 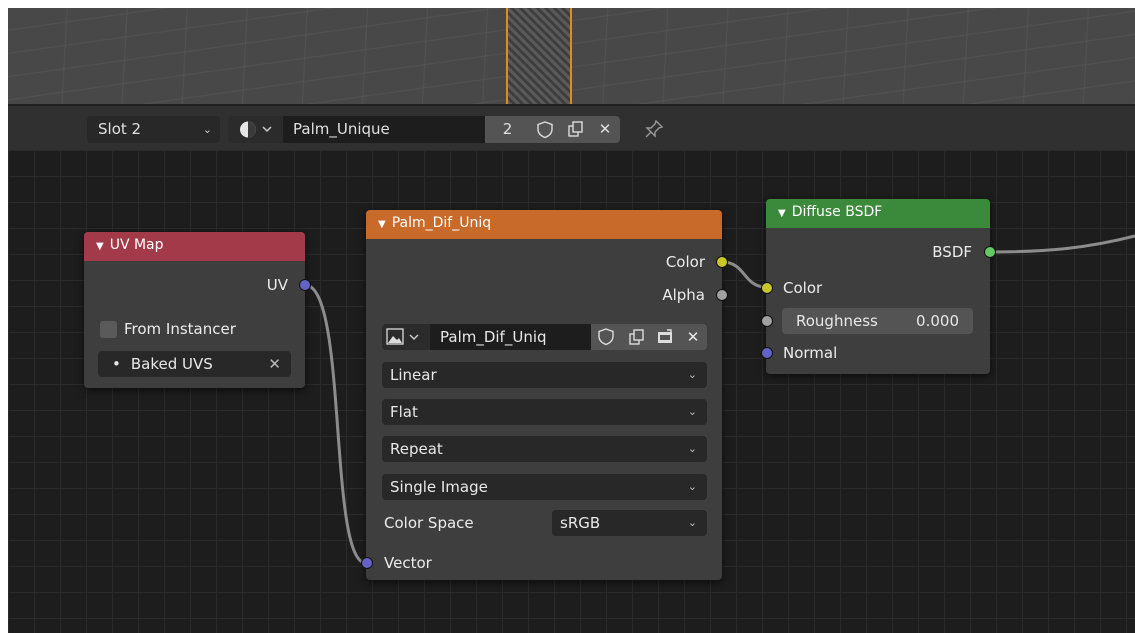 I want to click on extension-dropdown: Repeat ⌄, so click(x=544, y=449).